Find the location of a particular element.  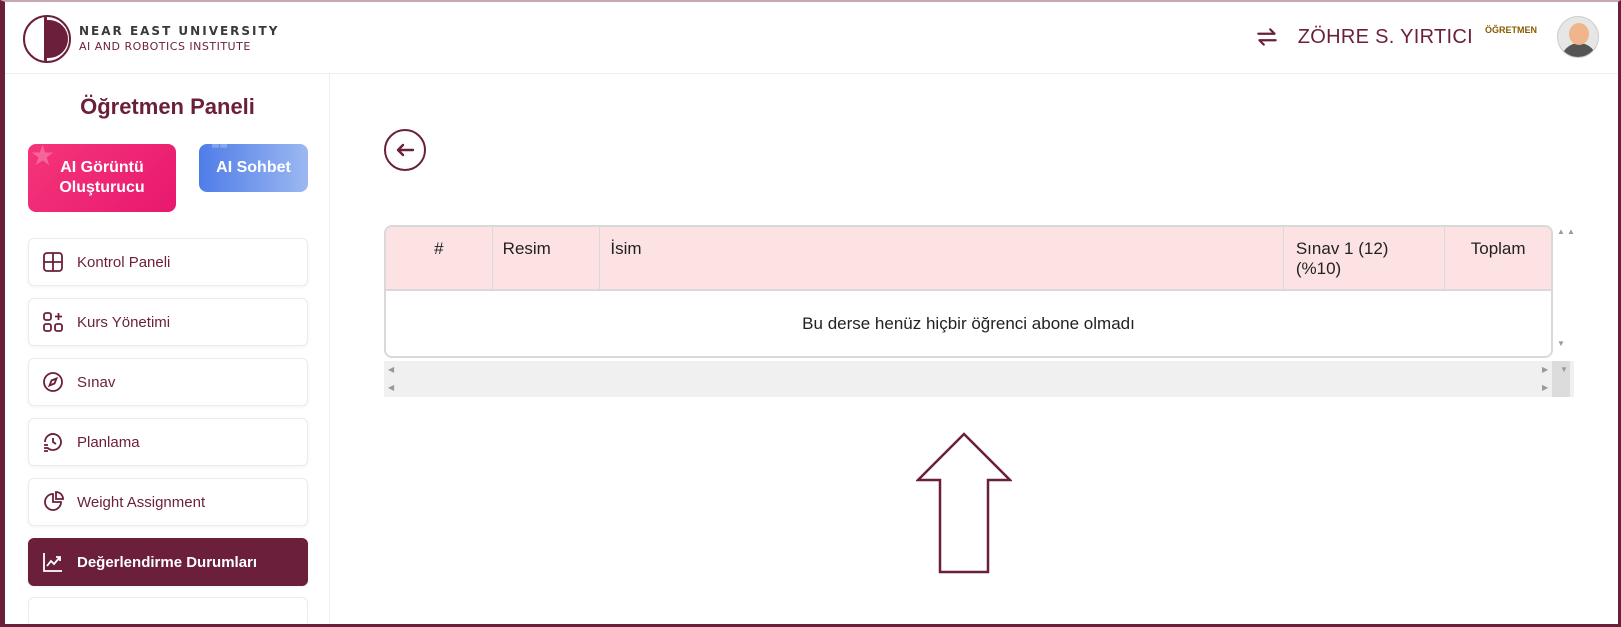

arrow-up-annotation-icon is located at coordinates (964, 503).